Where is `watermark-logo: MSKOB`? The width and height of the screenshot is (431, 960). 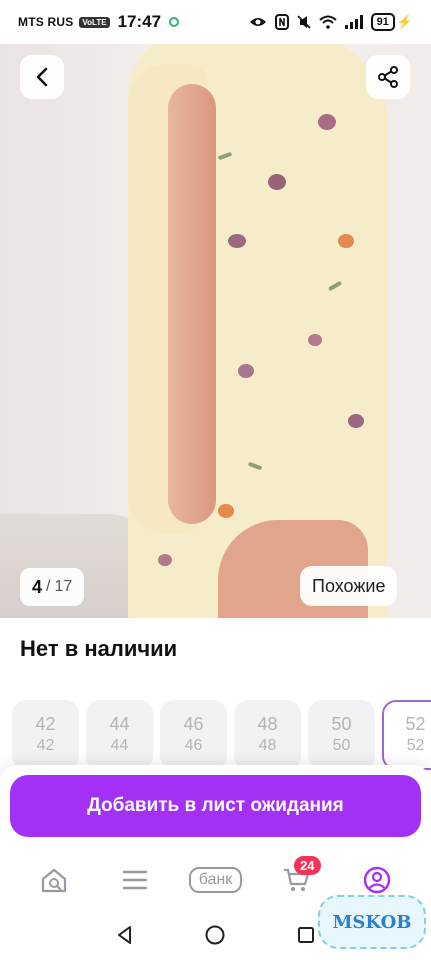
watermark-logo: MSKOB is located at coordinates (372, 922).